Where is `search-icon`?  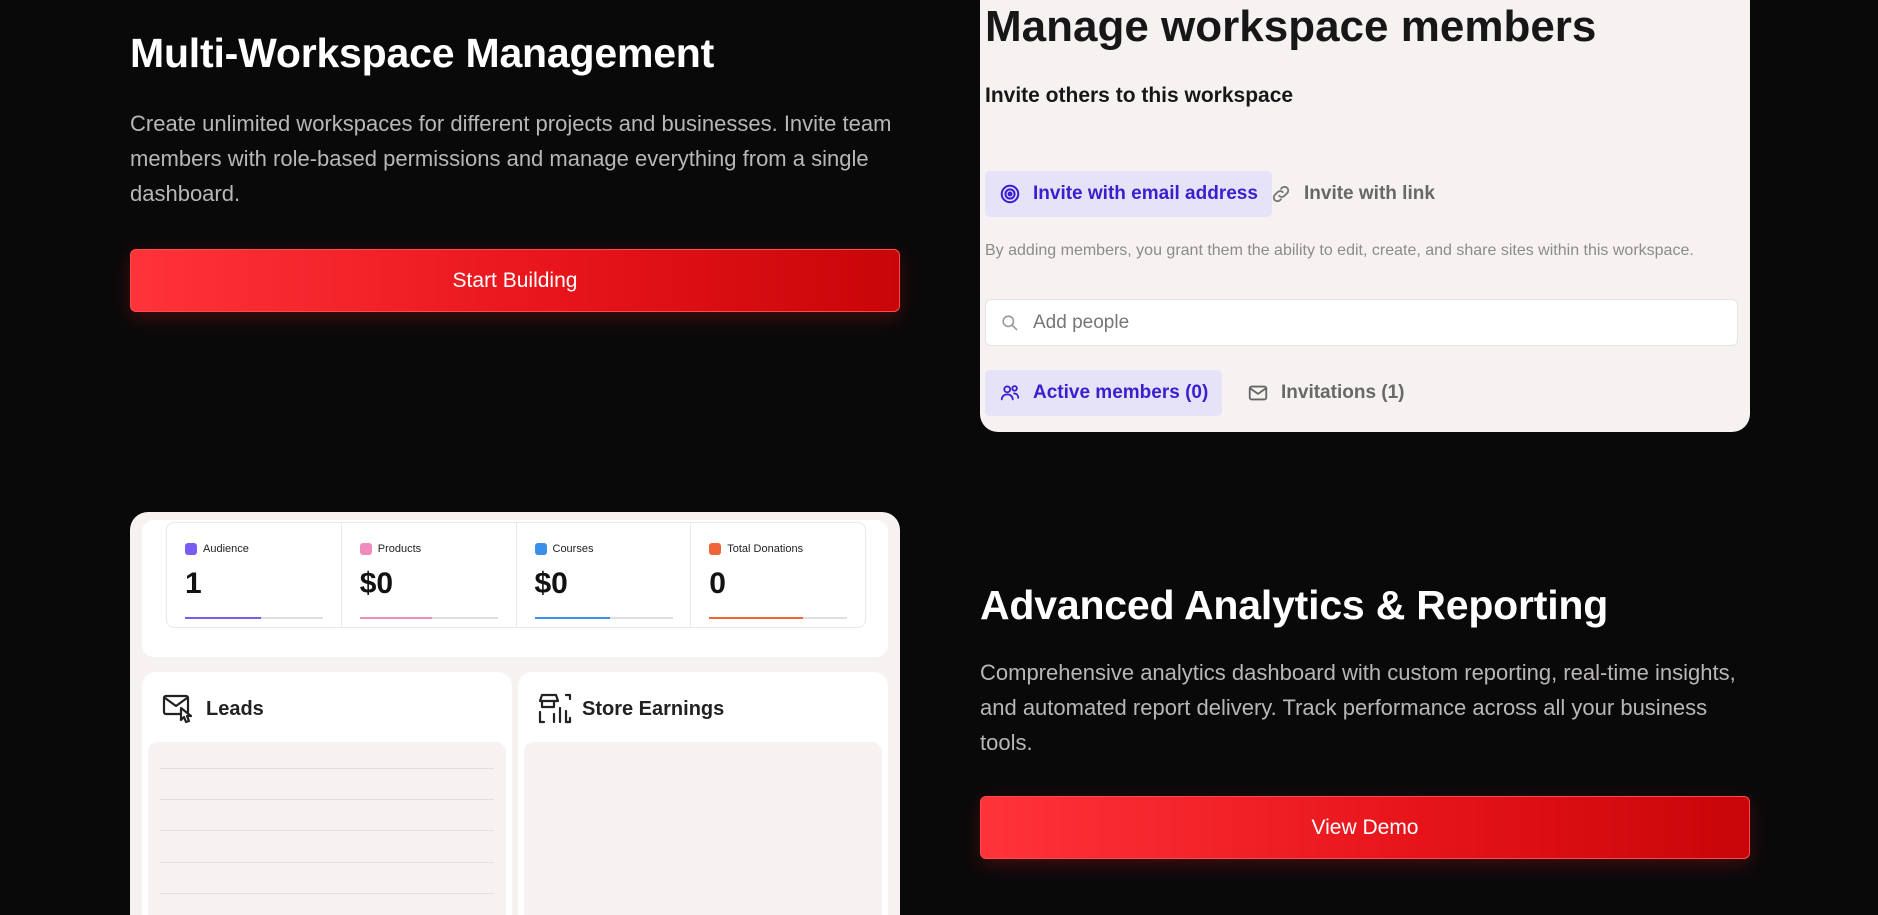 search-icon is located at coordinates (1010, 323).